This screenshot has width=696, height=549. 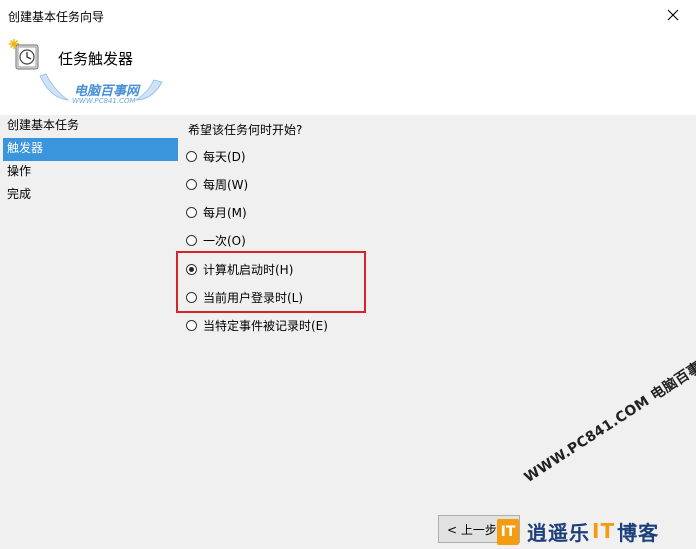 I want to click on sidebar-item-label: 完成, so click(x=19, y=194).